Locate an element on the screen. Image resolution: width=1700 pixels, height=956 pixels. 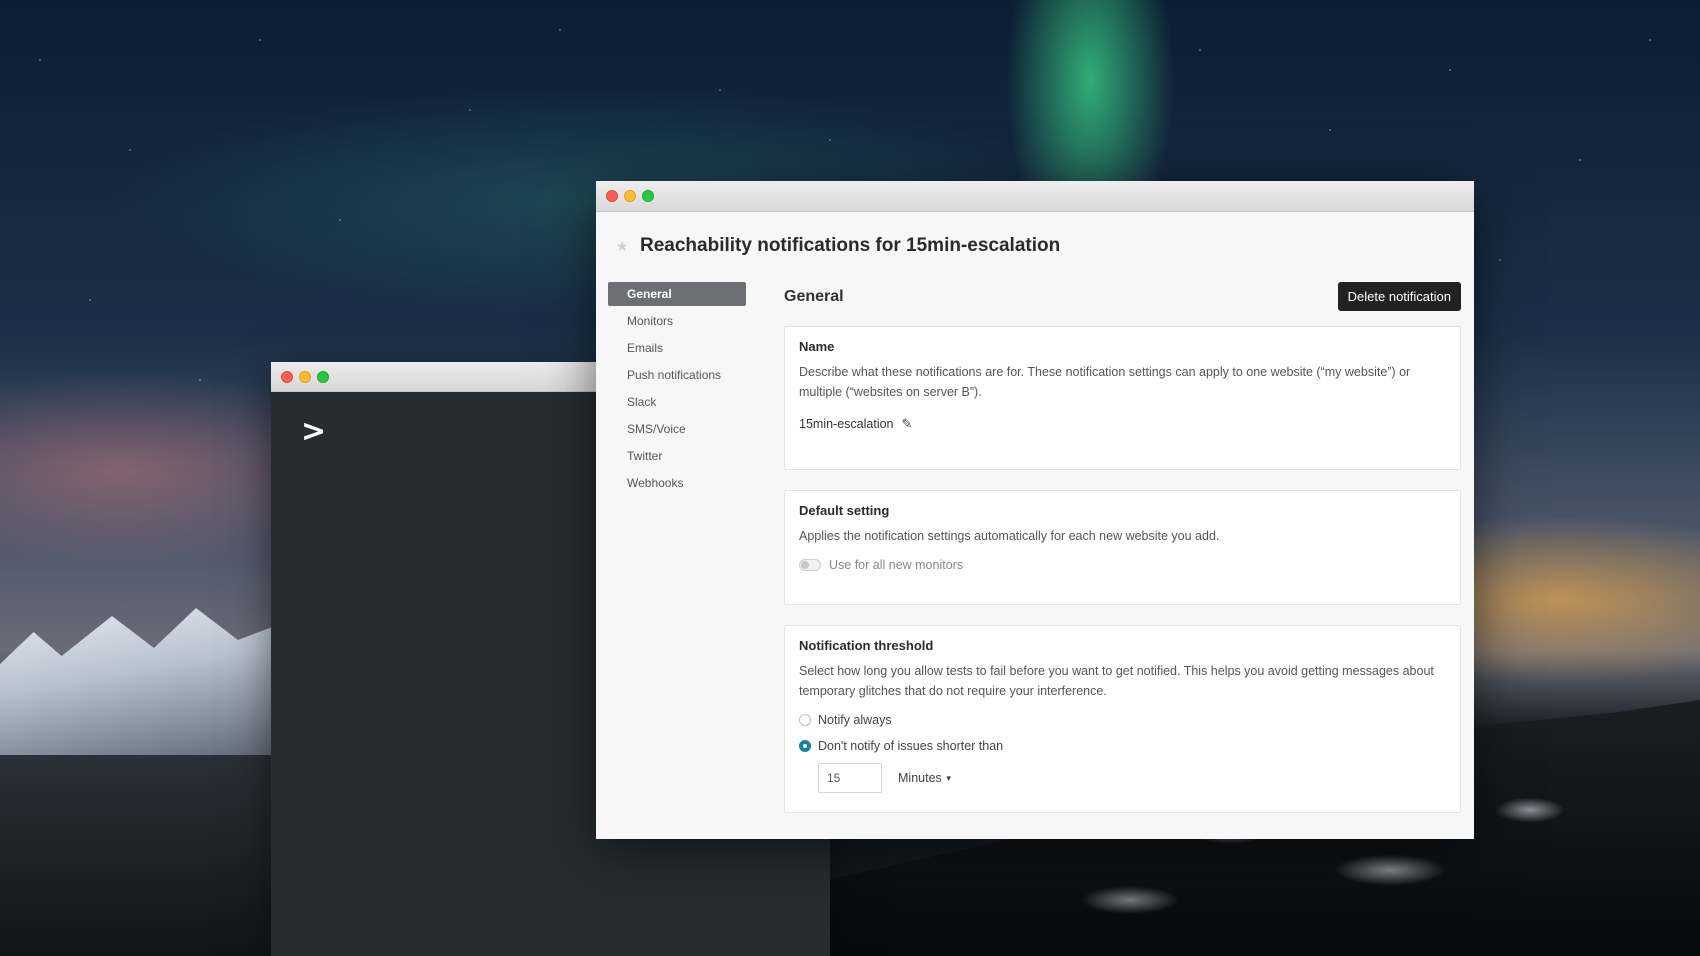
sidebar-item-twitter: Twitter is located at coordinates (677, 457).